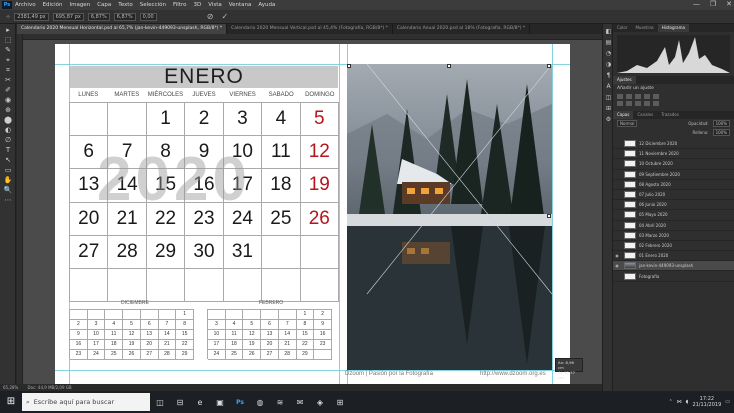 This screenshot has height=413, width=734. What do you see at coordinates (673, 266) in the screenshot?
I see `layer-row: ◉ jan-kevin-449093-unsplash` at bounding box center [673, 266].